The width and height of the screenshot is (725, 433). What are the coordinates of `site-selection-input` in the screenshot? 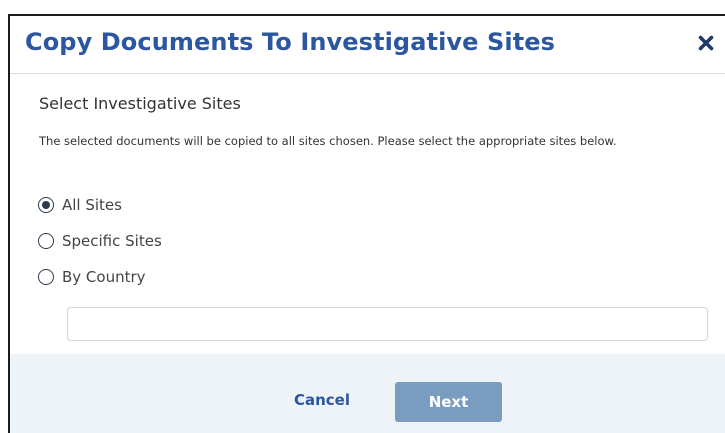 It's located at (387, 324).